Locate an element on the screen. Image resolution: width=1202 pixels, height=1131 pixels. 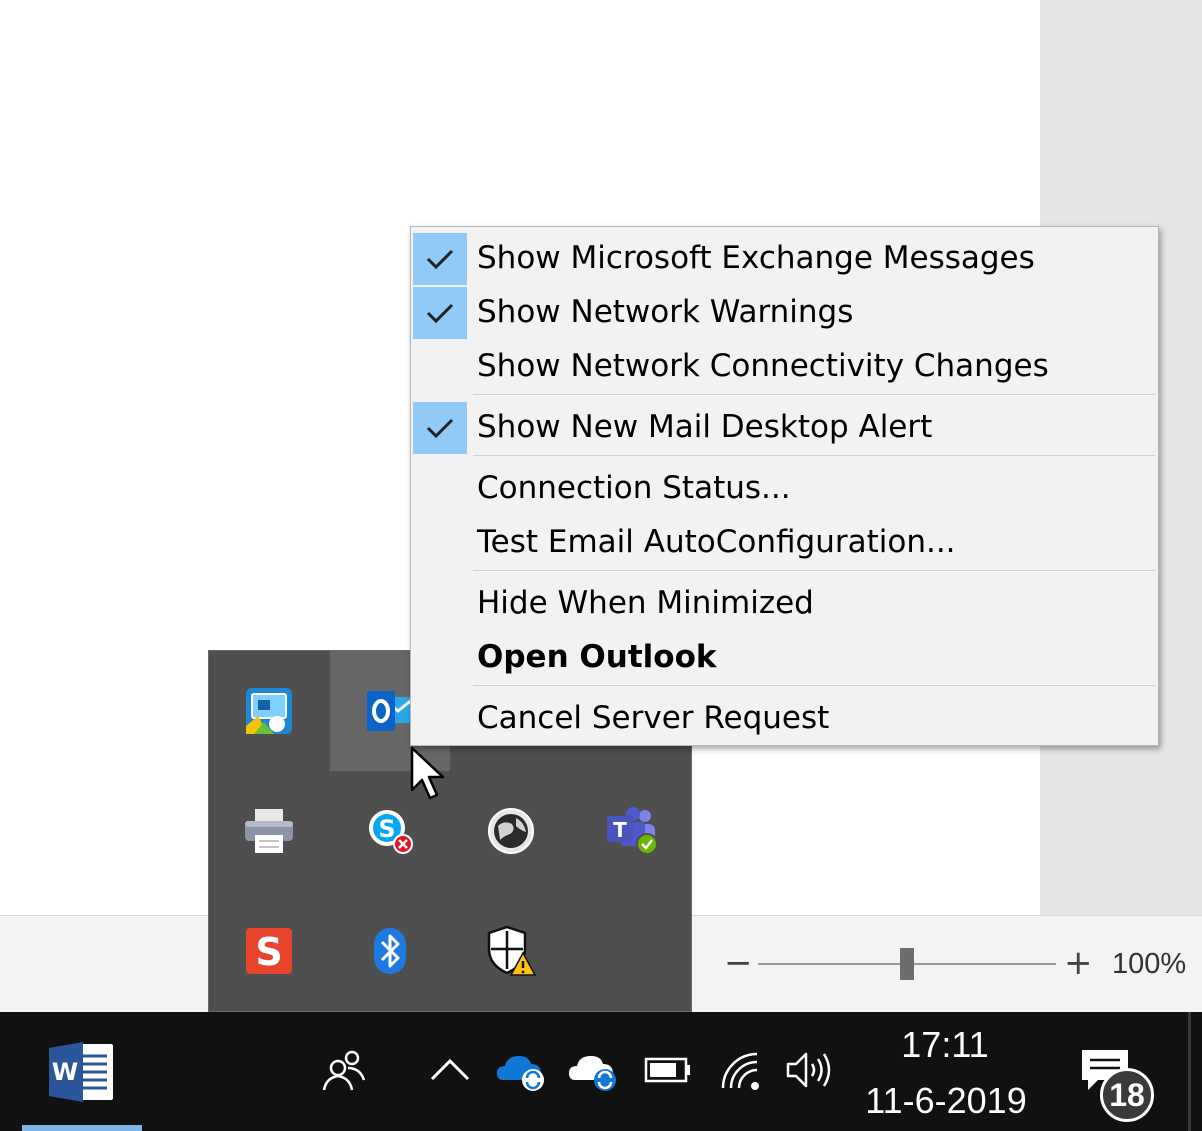
battery-button is located at coordinates (668, 1070).